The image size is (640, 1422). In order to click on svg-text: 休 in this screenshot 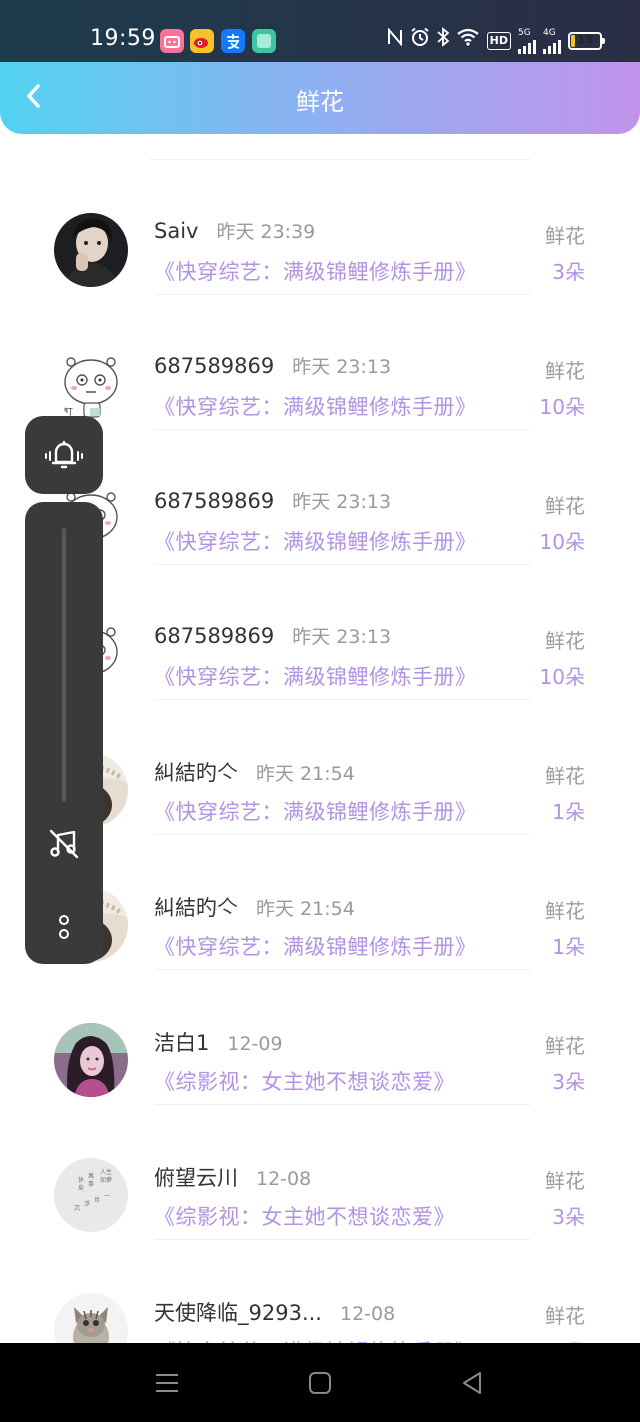, I will do `click(81, 1180)`.